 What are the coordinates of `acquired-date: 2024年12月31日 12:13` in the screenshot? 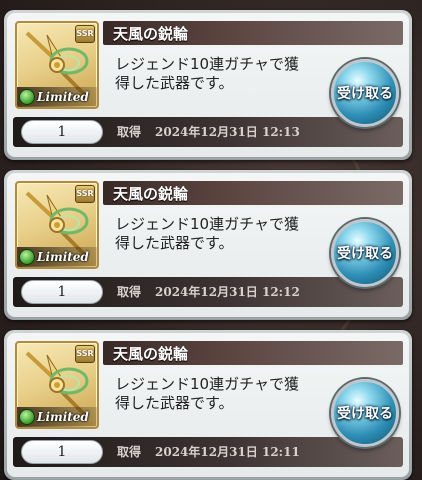 It's located at (227, 132).